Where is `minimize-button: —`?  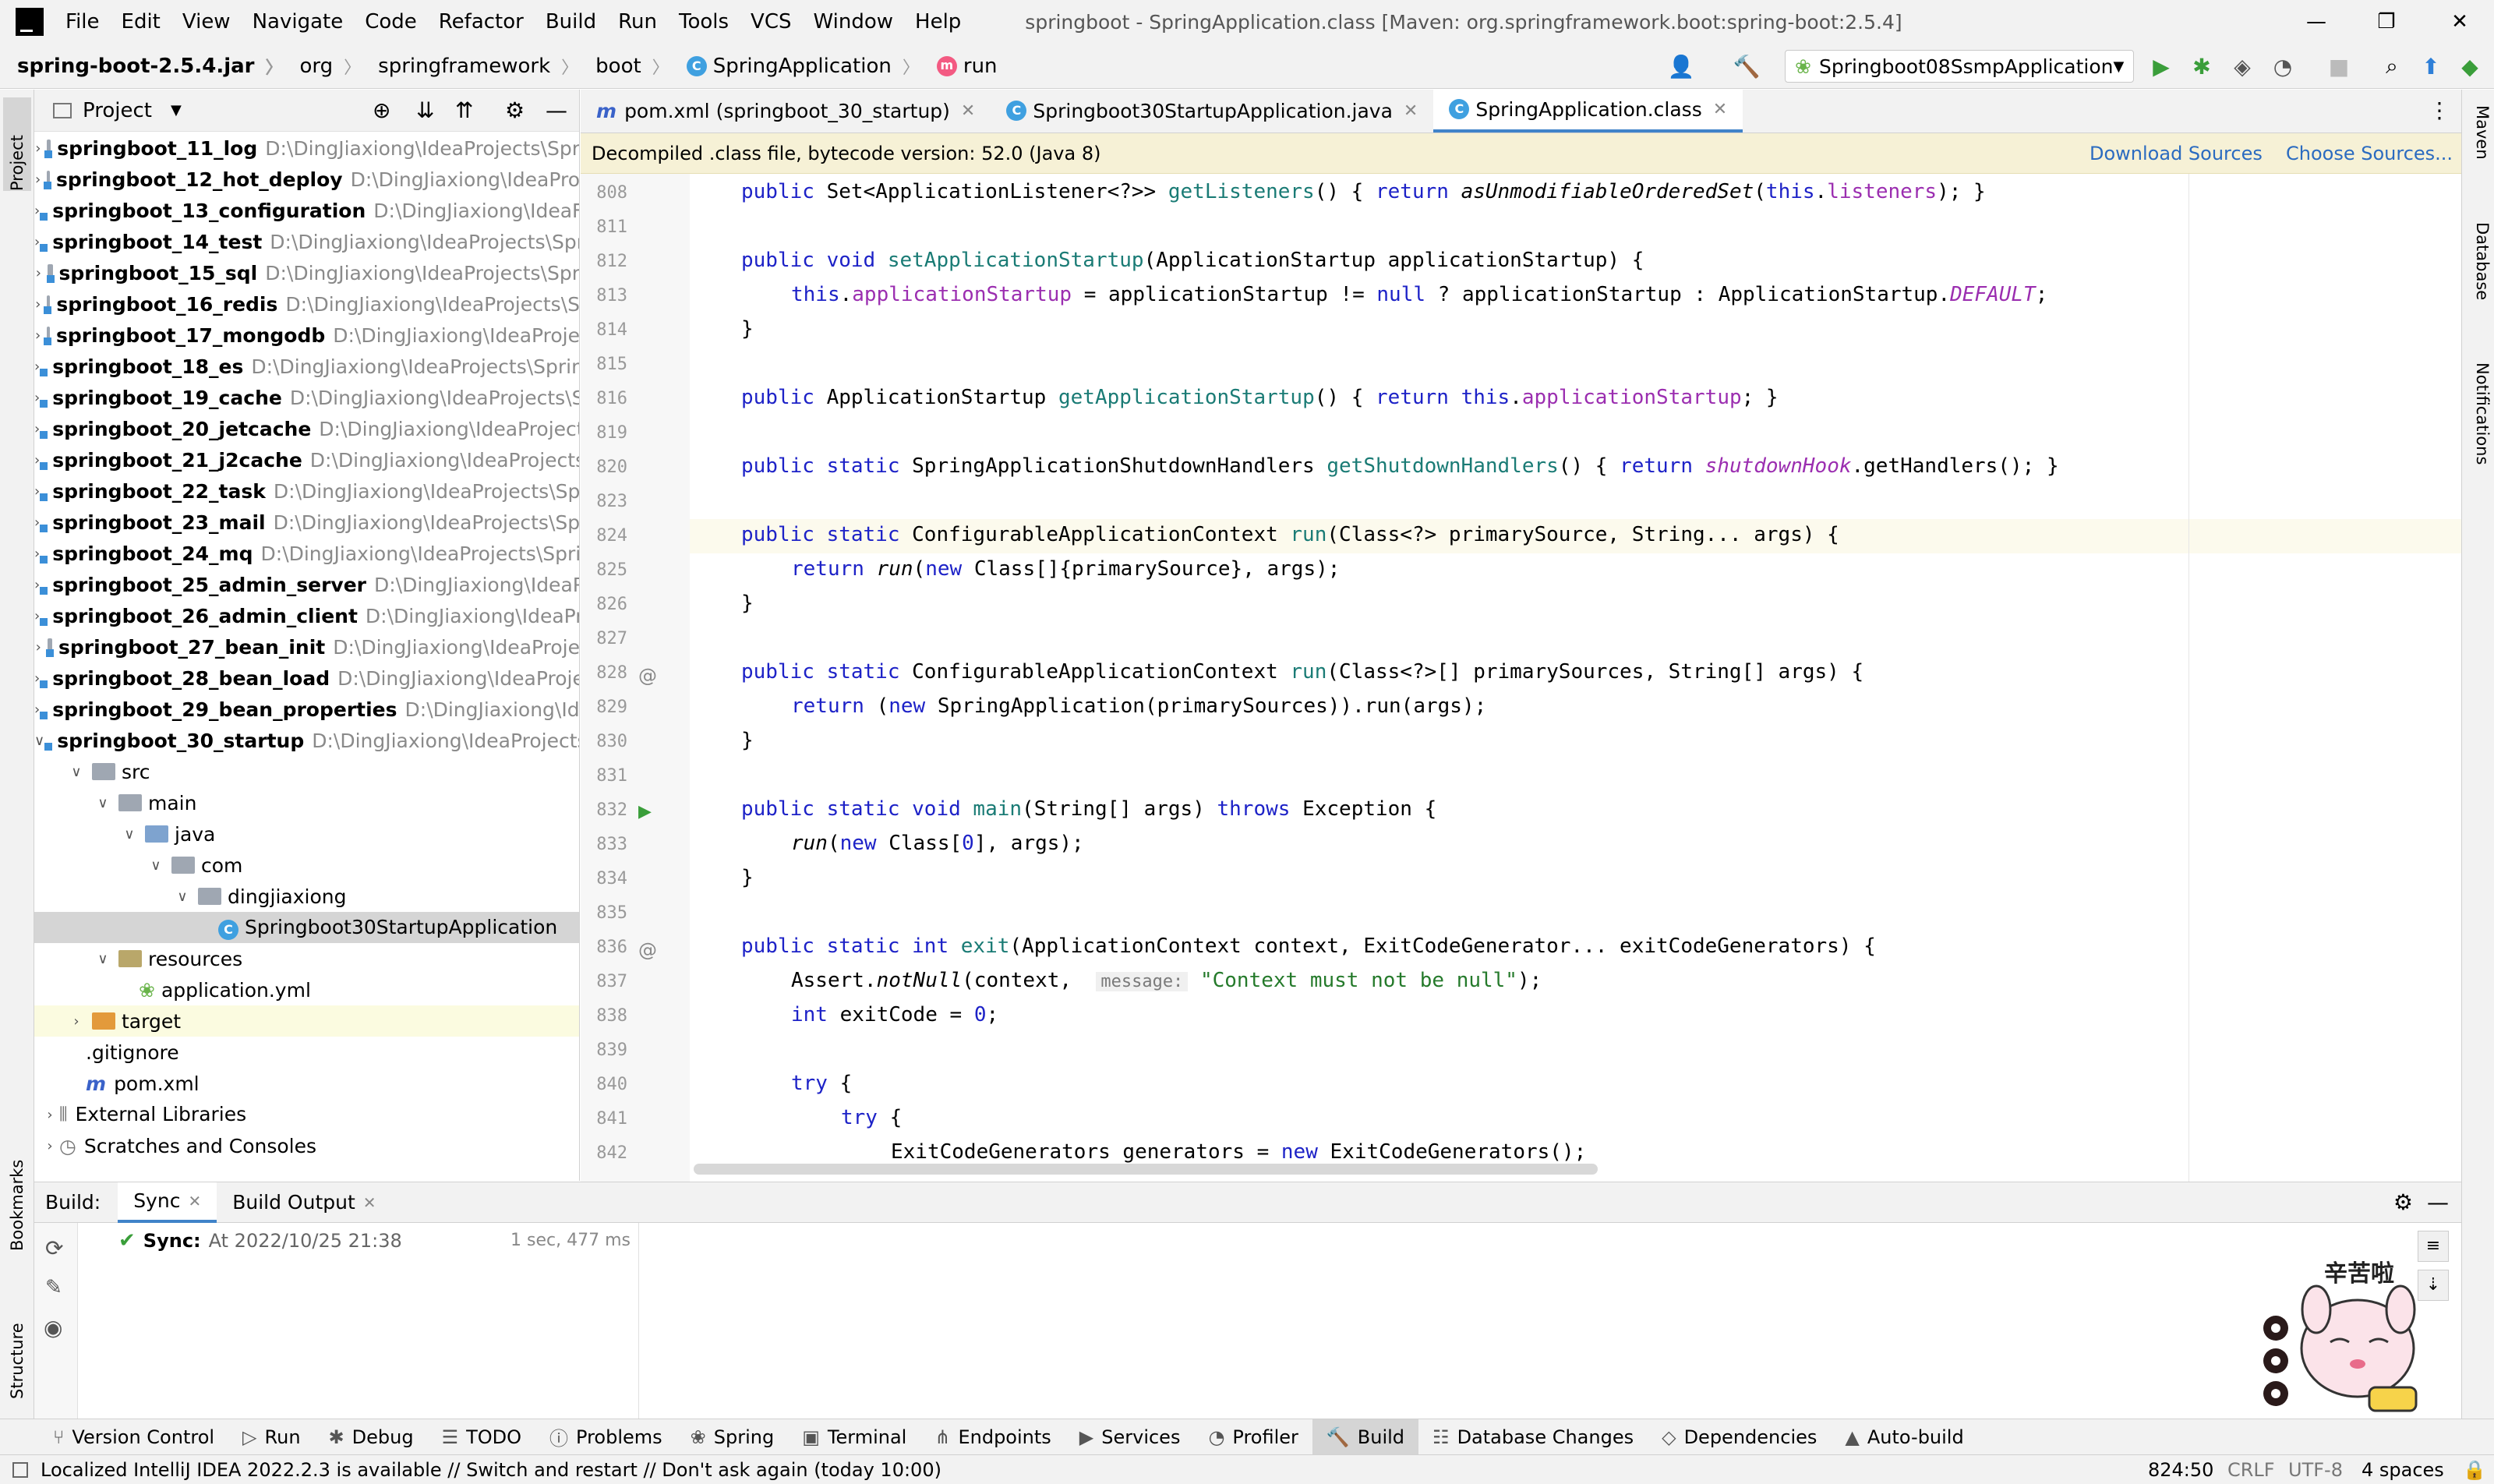 minimize-button: — is located at coordinates (2316, 22).